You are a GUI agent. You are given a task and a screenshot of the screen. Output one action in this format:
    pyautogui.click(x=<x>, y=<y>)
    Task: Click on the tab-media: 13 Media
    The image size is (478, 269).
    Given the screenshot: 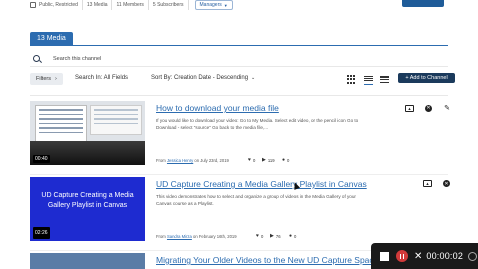 What is the action you would take?
    pyautogui.click(x=51, y=38)
    